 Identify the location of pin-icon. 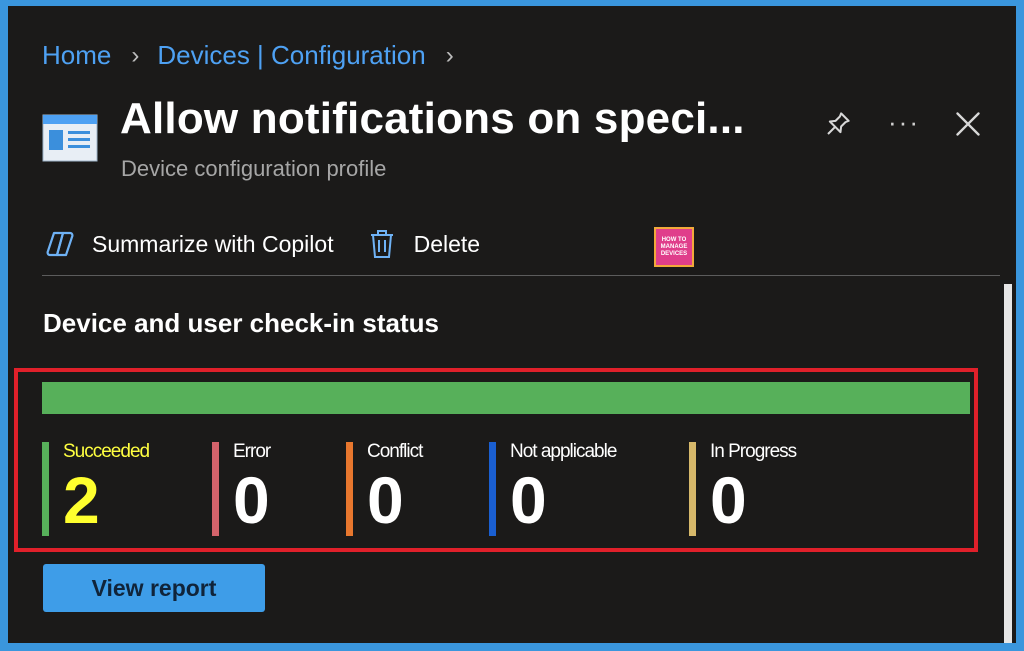
(838, 123).